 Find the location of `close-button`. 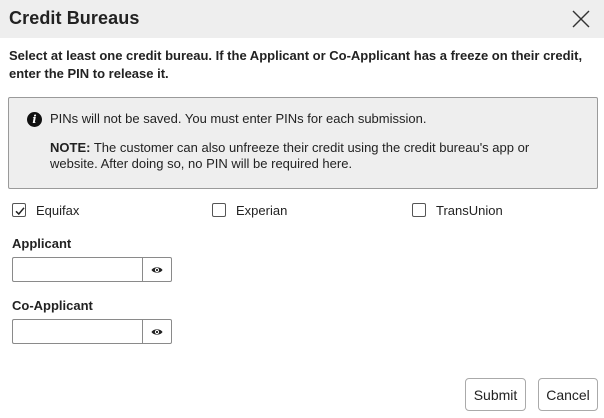

close-button is located at coordinates (581, 19).